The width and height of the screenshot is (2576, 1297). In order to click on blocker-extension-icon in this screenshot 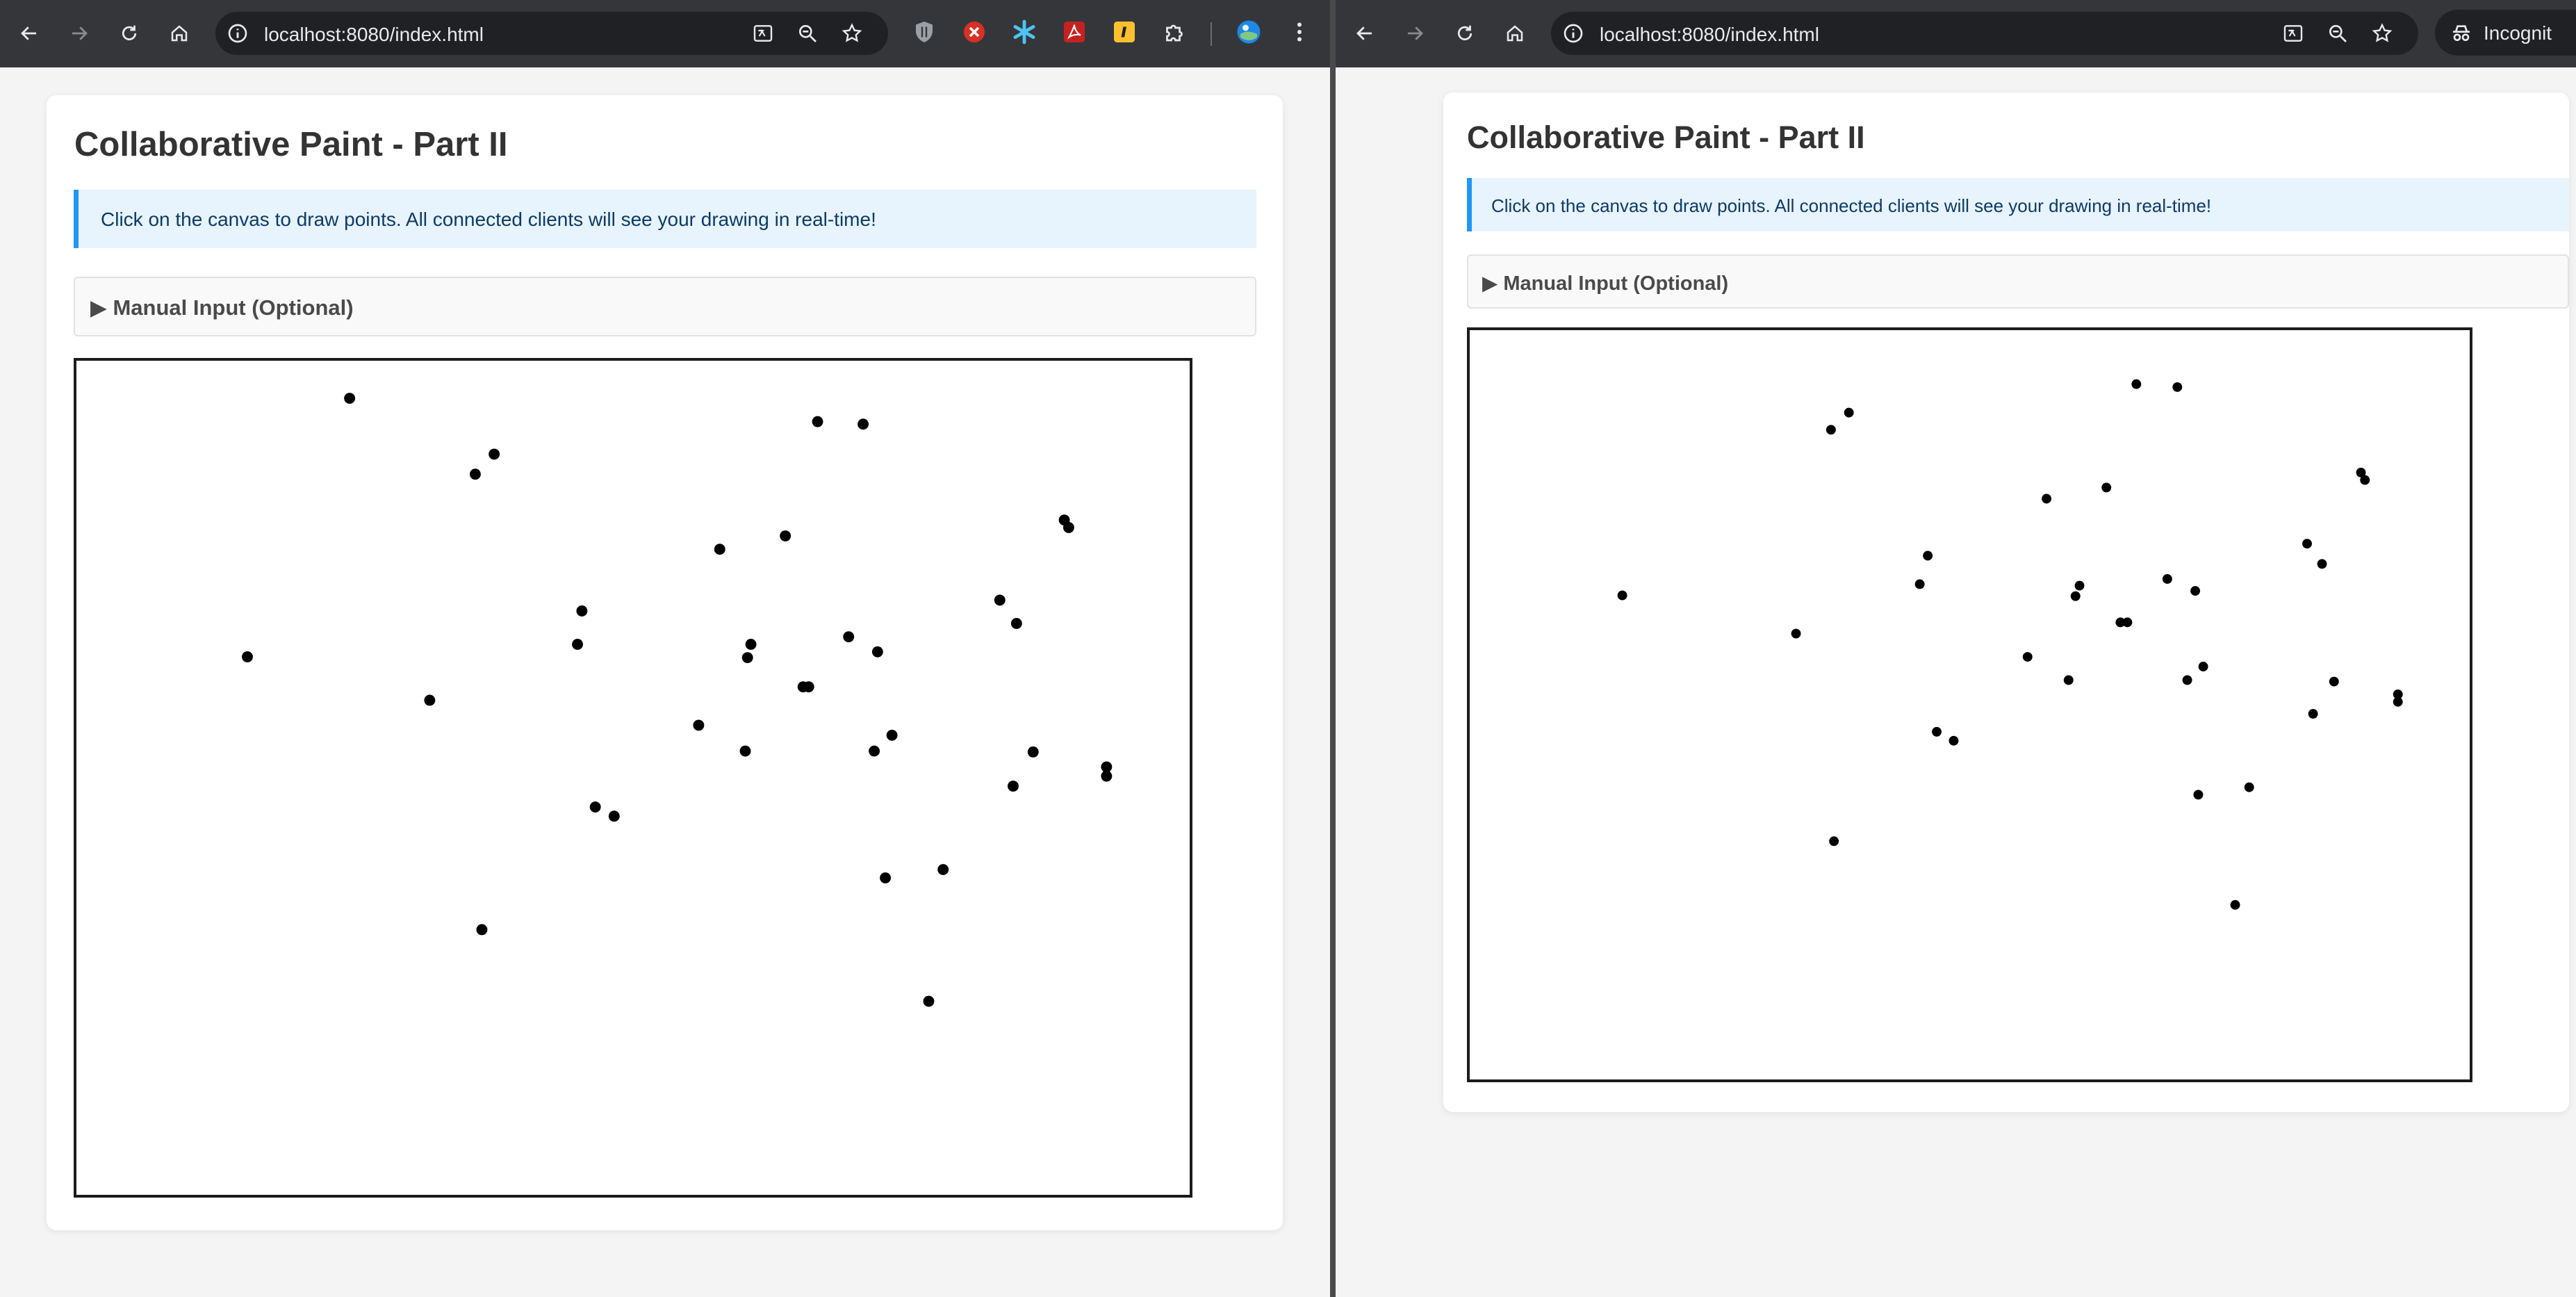, I will do `click(974, 31)`.